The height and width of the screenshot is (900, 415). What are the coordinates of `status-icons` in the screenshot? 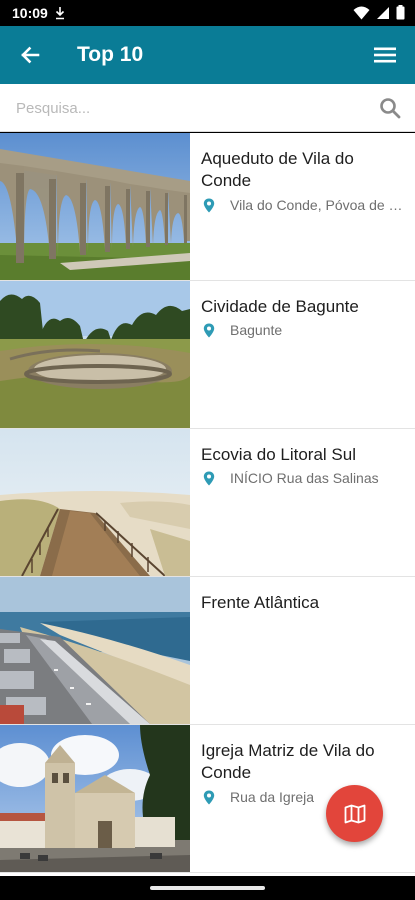 It's located at (379, 12).